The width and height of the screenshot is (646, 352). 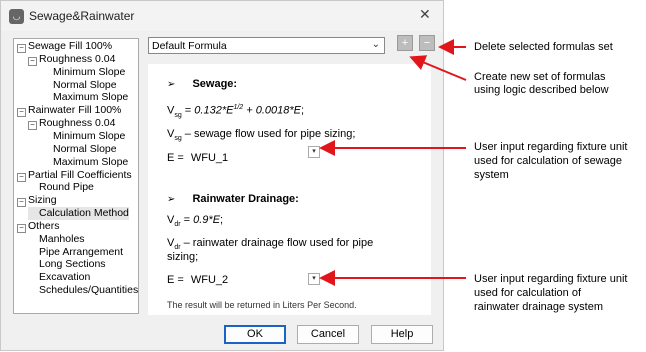 What do you see at coordinates (491, 175) in the screenshot?
I see `sewage-annotation-line-3: system` at bounding box center [491, 175].